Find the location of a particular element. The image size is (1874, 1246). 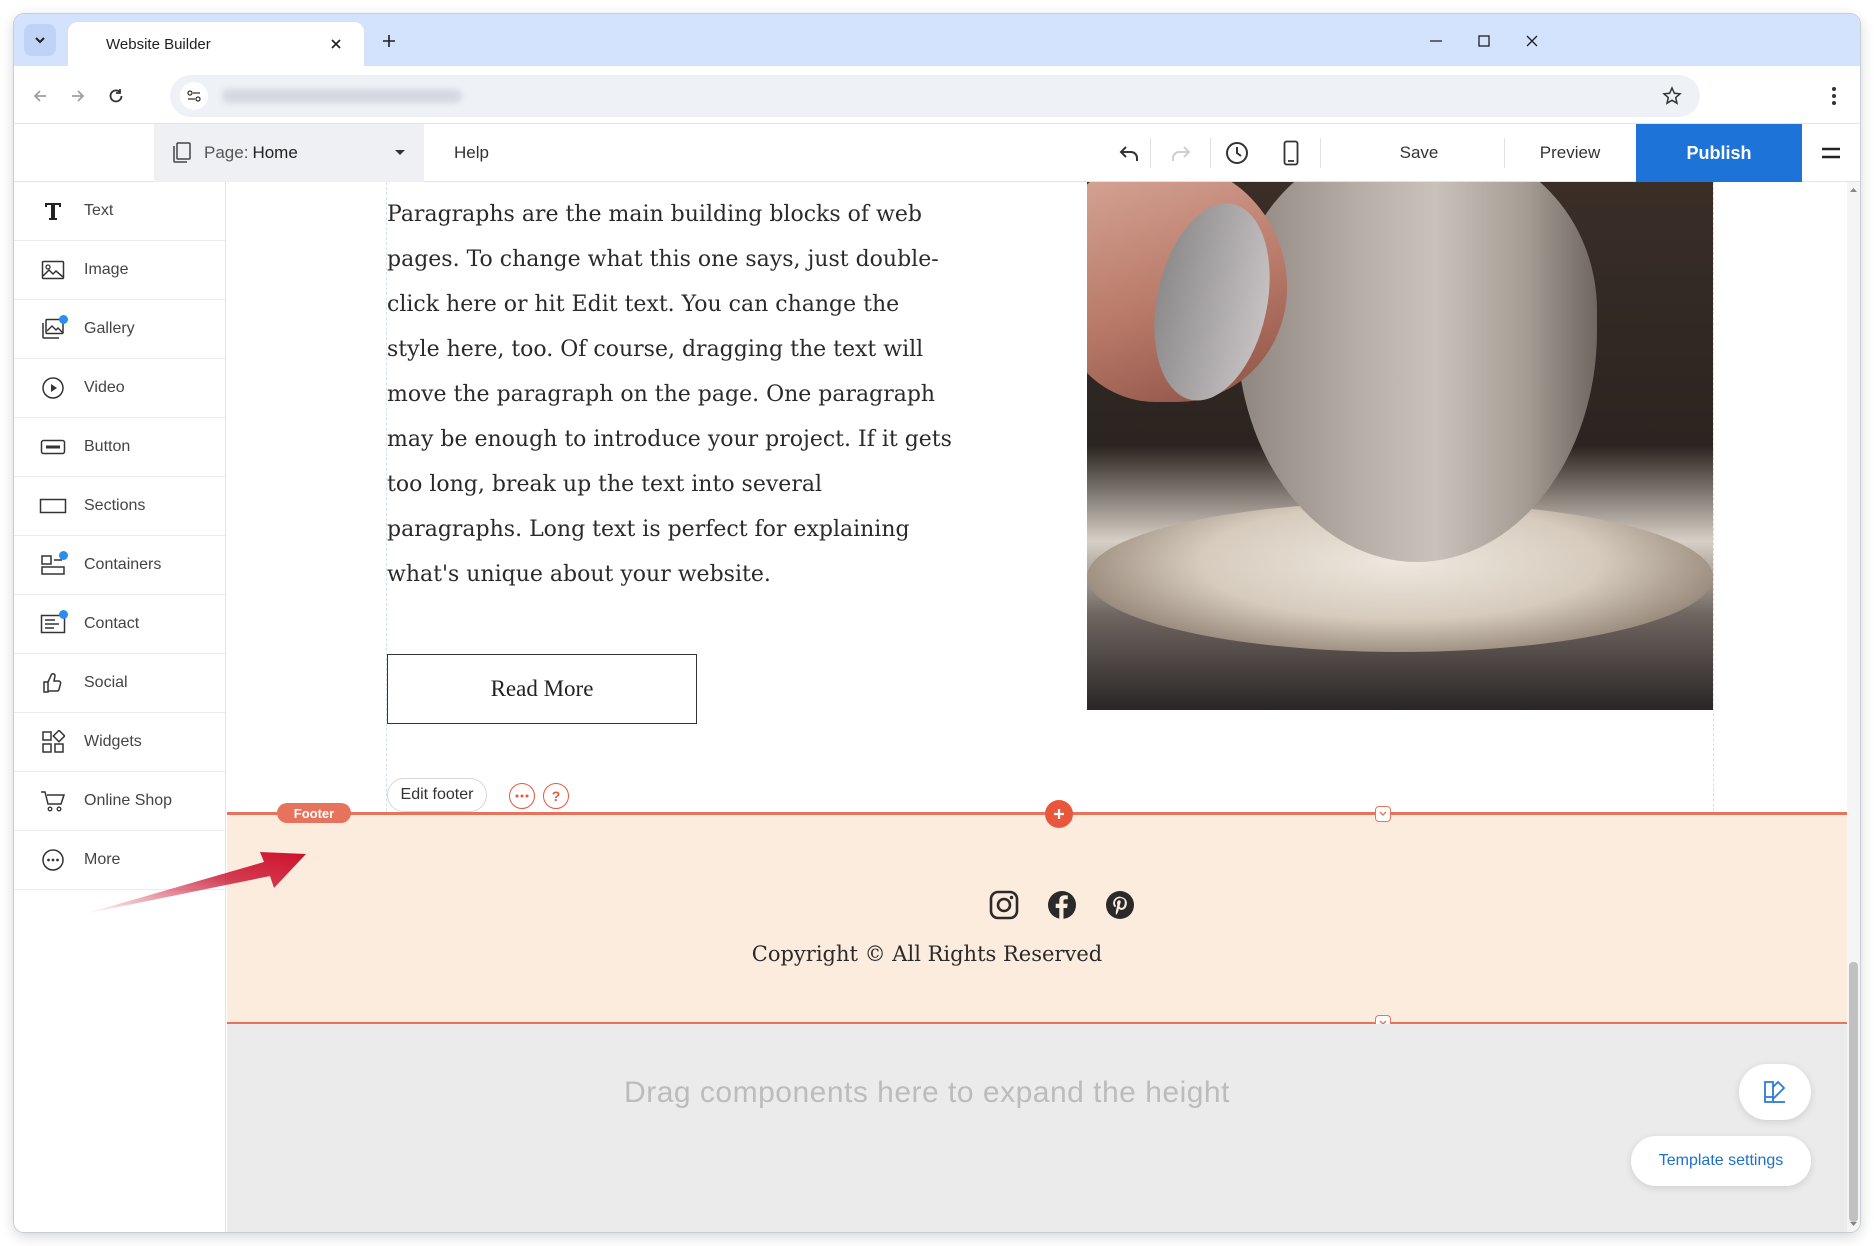

browser-tab: Website Builder is located at coordinates (216, 44).